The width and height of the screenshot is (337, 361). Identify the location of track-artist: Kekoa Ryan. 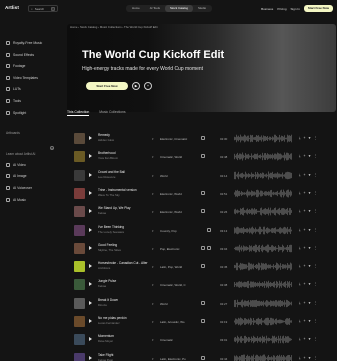
(105, 359).